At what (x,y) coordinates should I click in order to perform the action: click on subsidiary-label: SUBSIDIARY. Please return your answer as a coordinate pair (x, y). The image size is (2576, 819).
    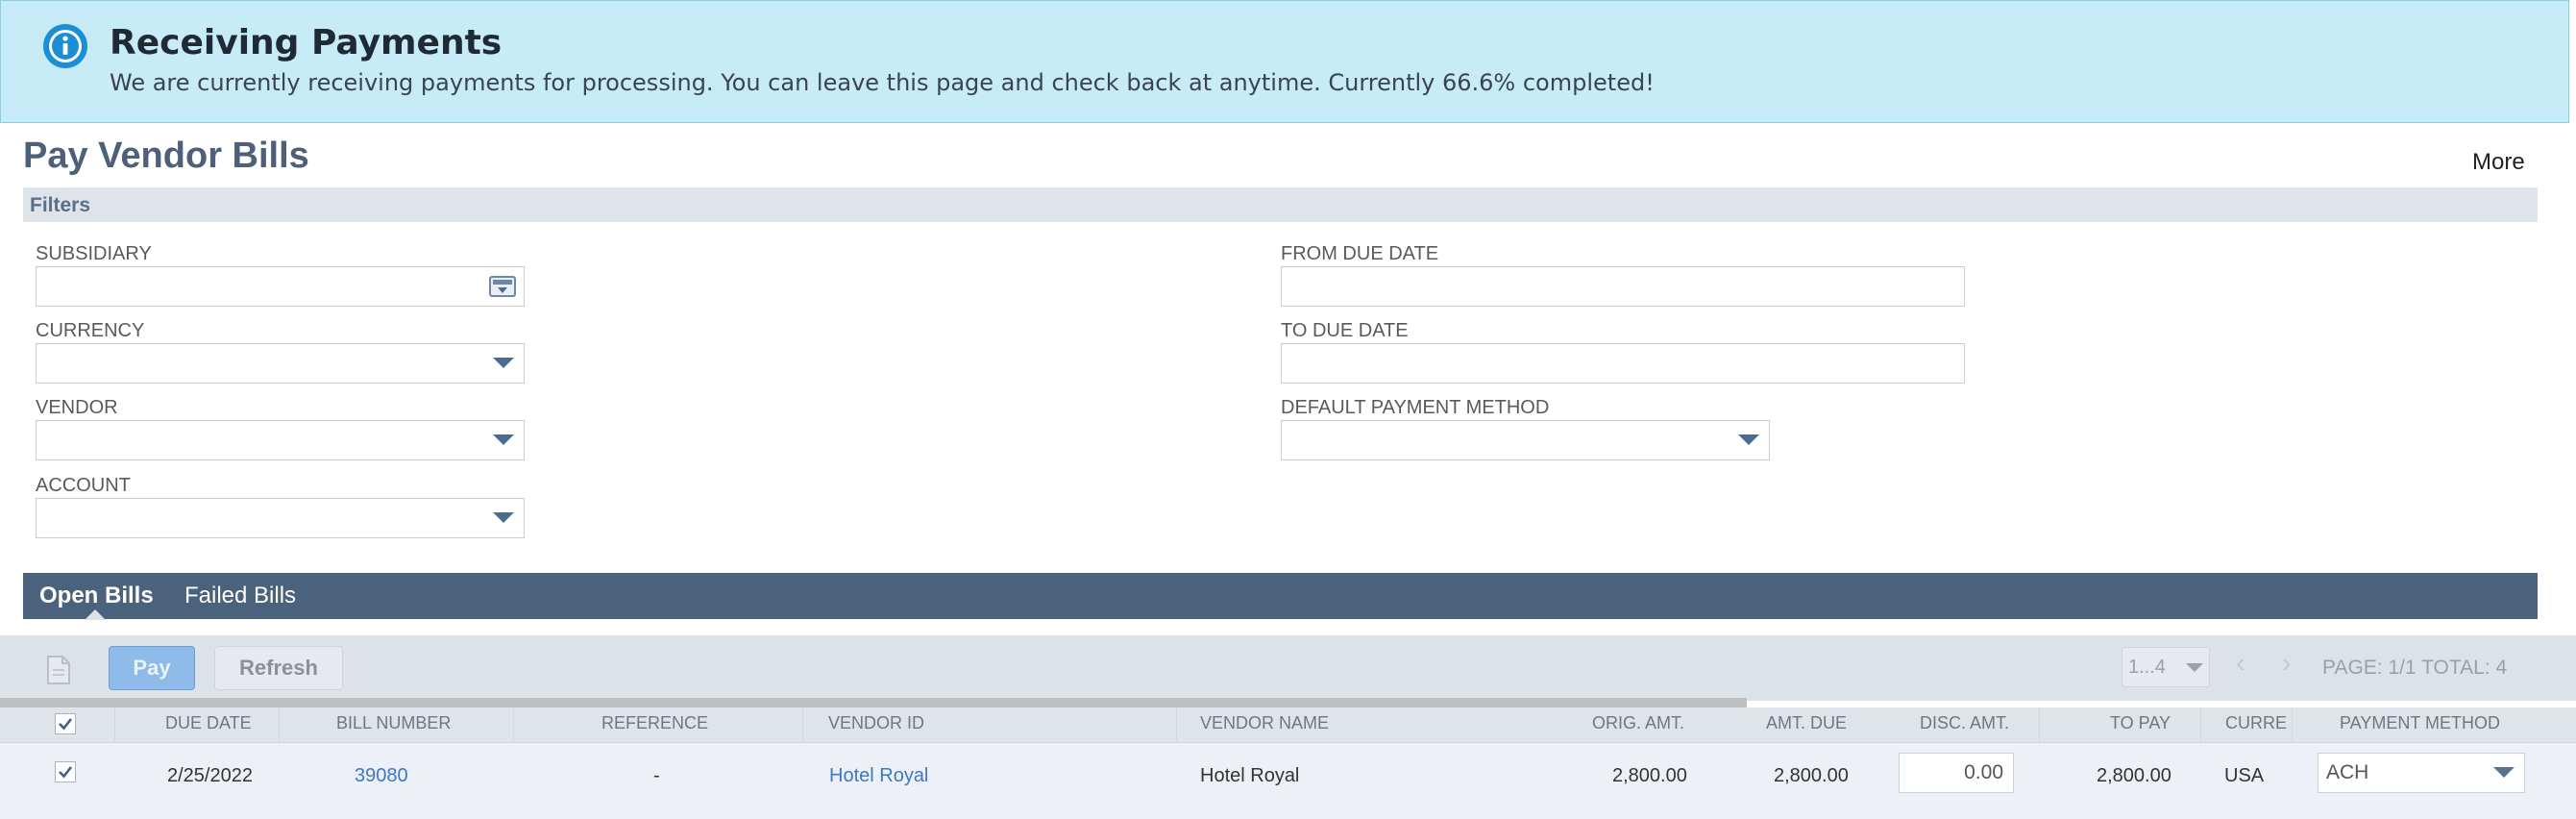
    Looking at the image, I should click on (94, 254).